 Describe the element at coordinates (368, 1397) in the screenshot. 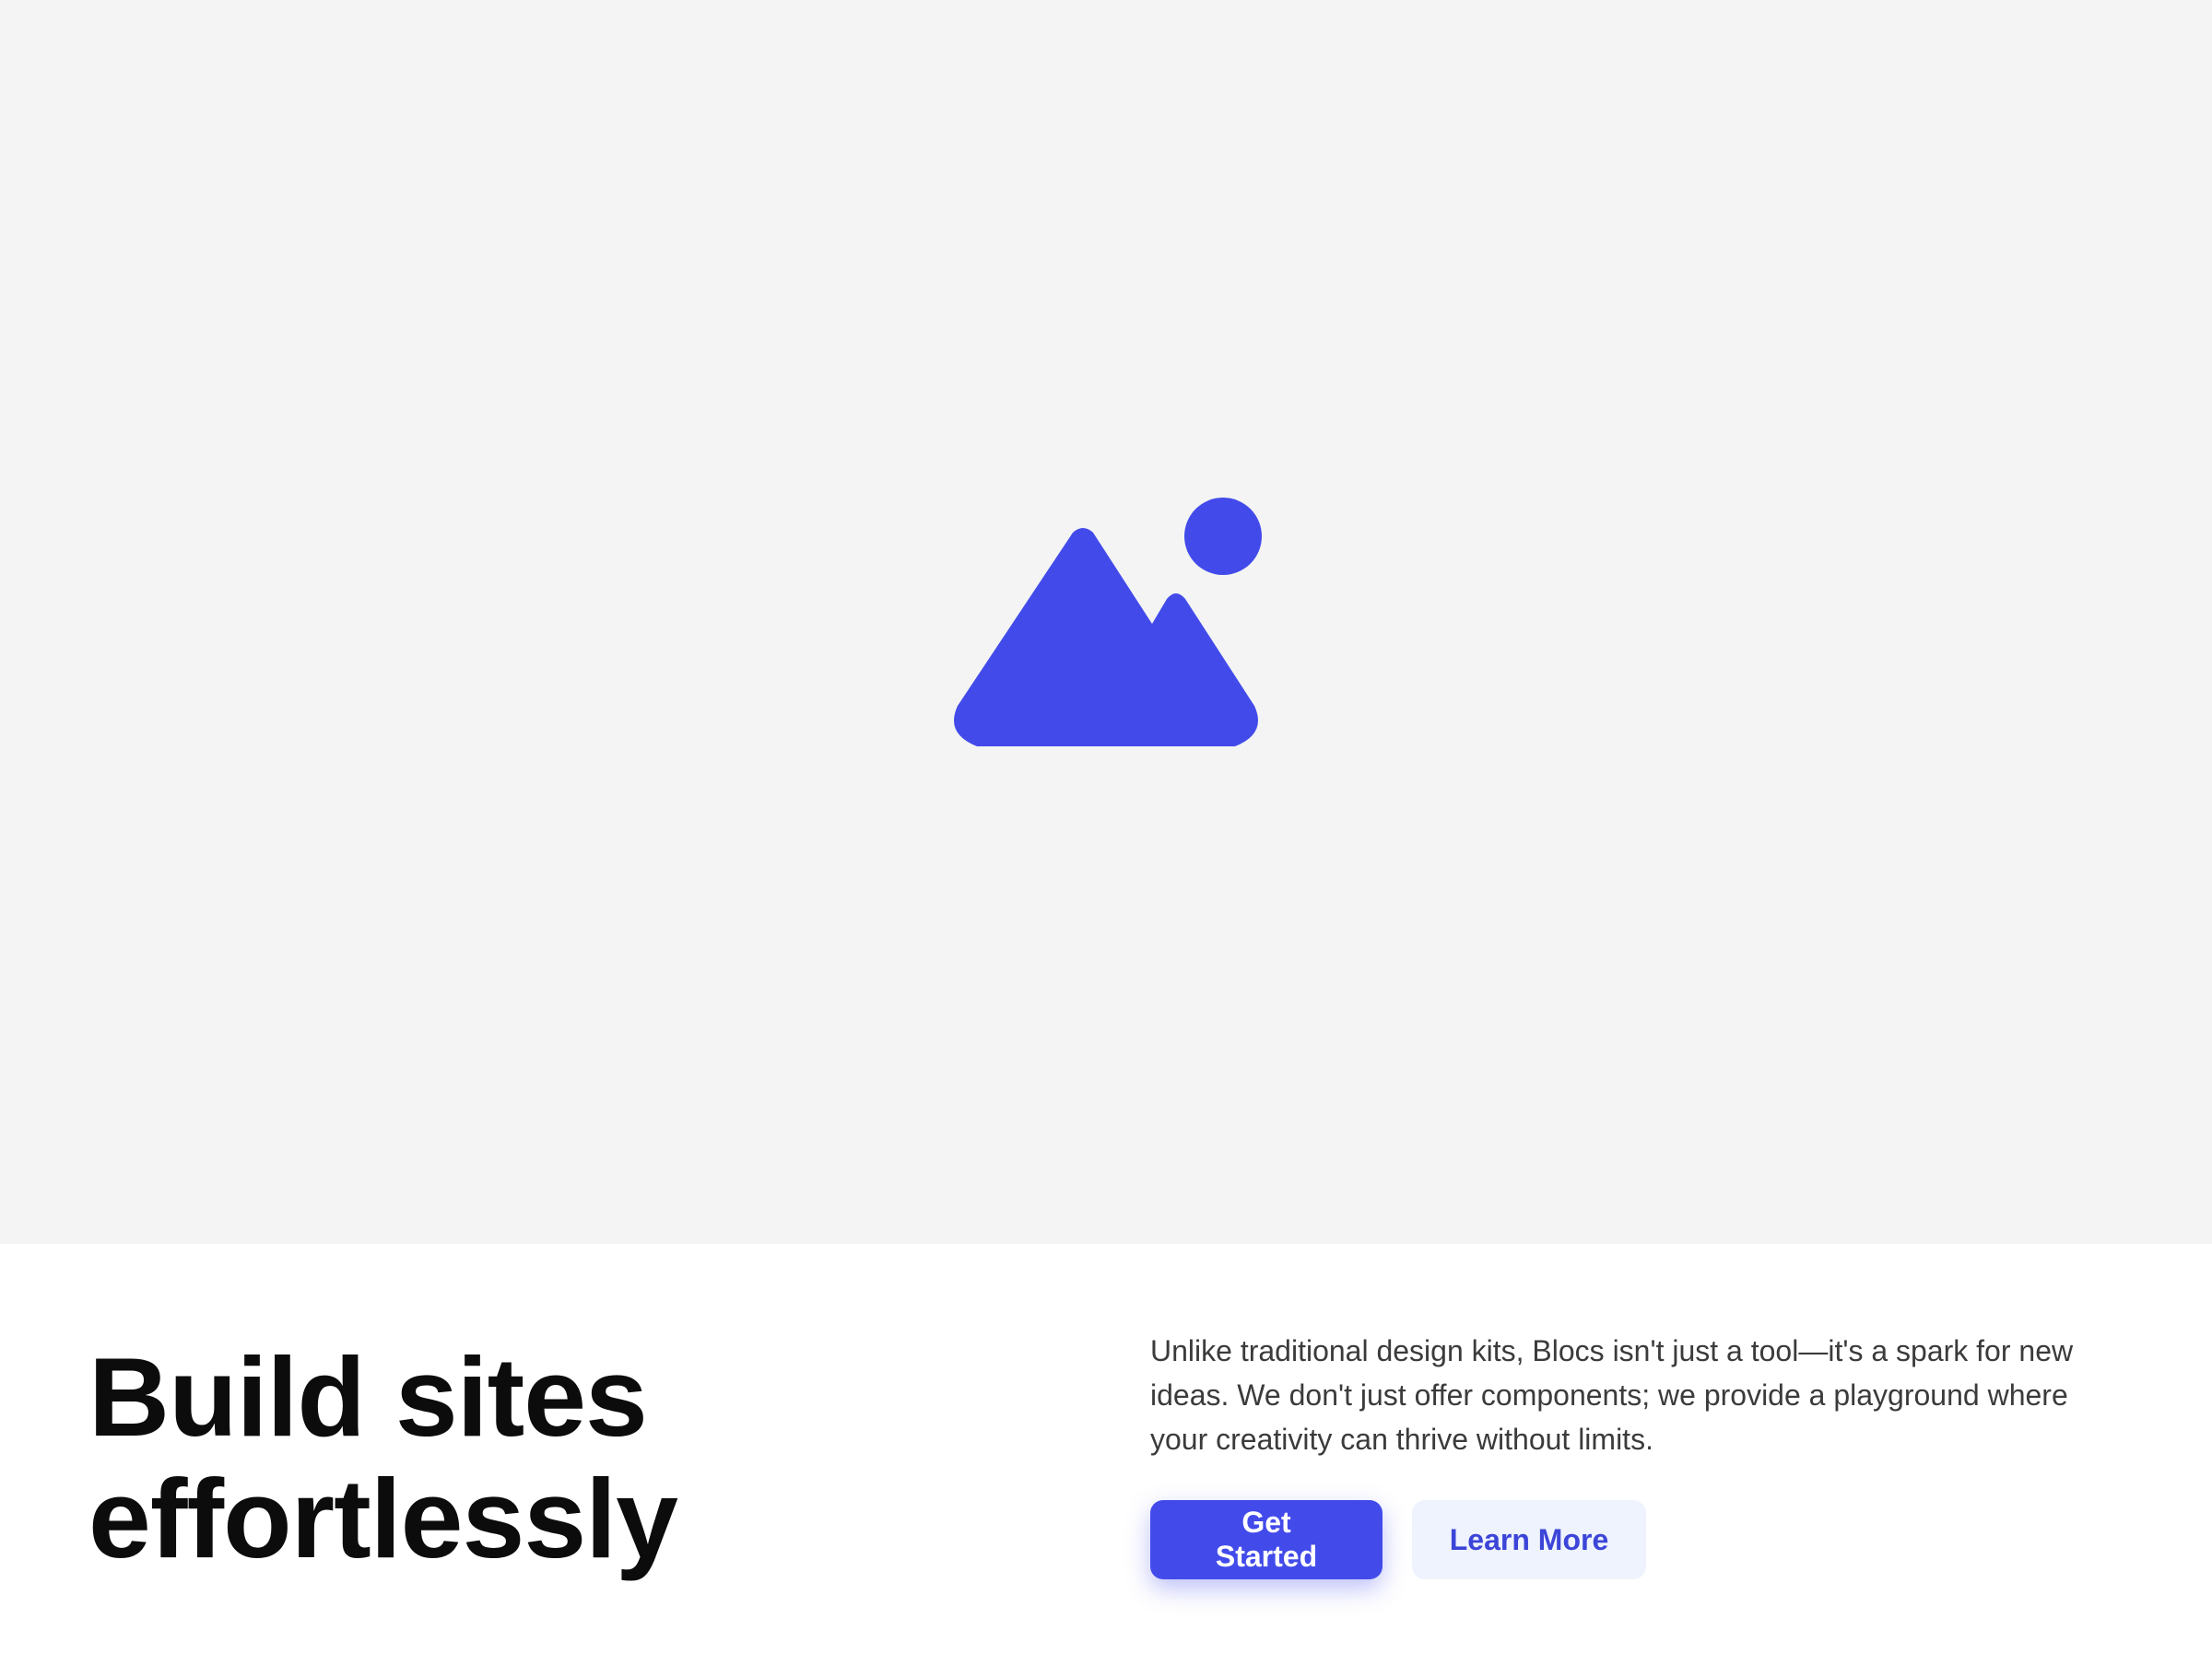

I see `headline-line-1: Build sites` at that location.